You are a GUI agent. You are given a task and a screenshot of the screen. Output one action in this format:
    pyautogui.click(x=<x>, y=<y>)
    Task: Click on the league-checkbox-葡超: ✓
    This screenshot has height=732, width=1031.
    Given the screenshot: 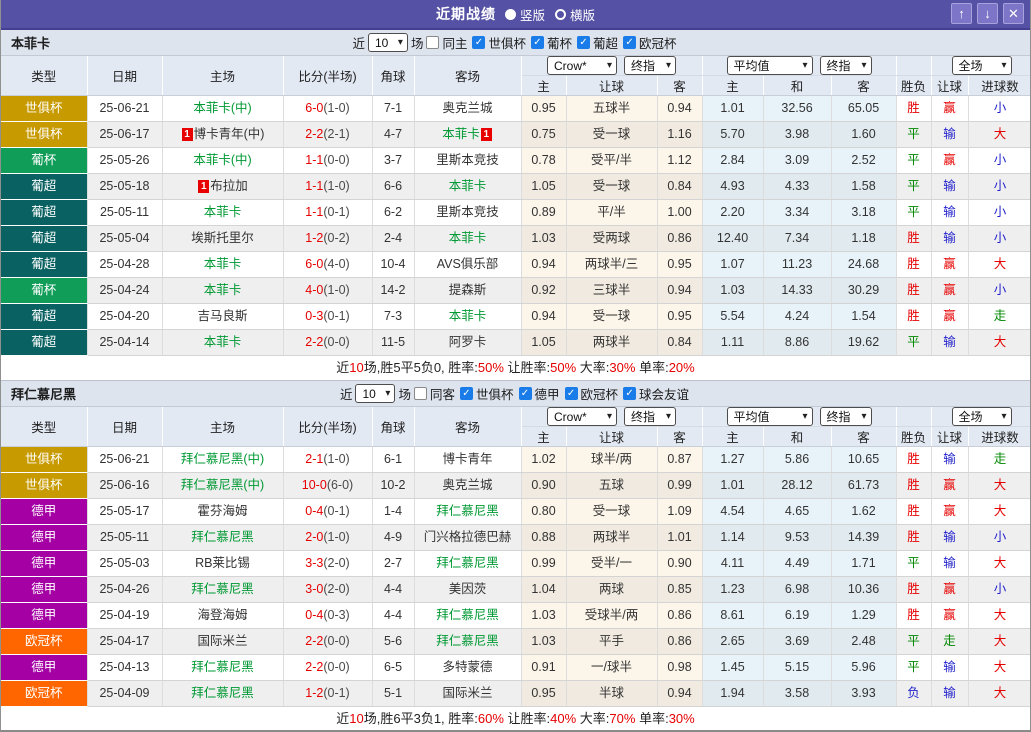 What is the action you would take?
    pyautogui.click(x=584, y=42)
    